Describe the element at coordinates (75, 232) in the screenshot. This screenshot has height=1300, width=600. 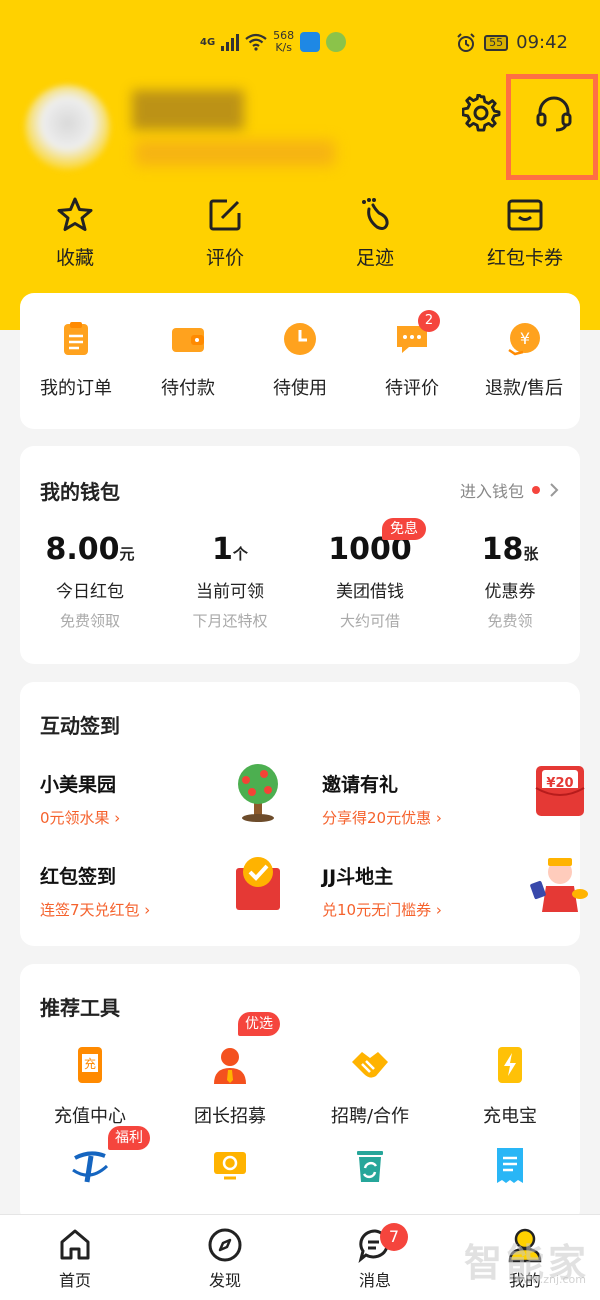
I see `quick-nav-favorites: 收藏` at that location.